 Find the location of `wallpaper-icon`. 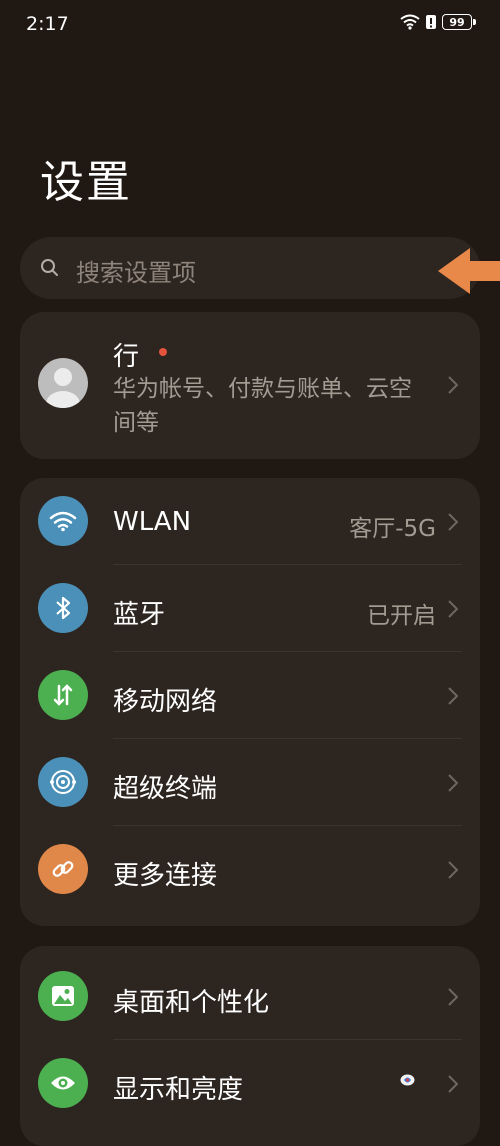

wallpaper-icon is located at coordinates (63, 996).